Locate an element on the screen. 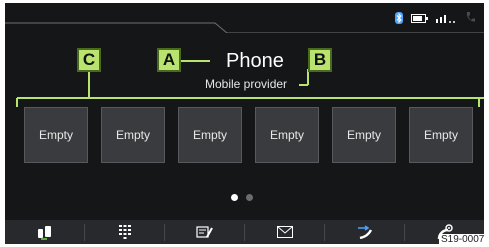  phone-devices-button is located at coordinates (44, 232).